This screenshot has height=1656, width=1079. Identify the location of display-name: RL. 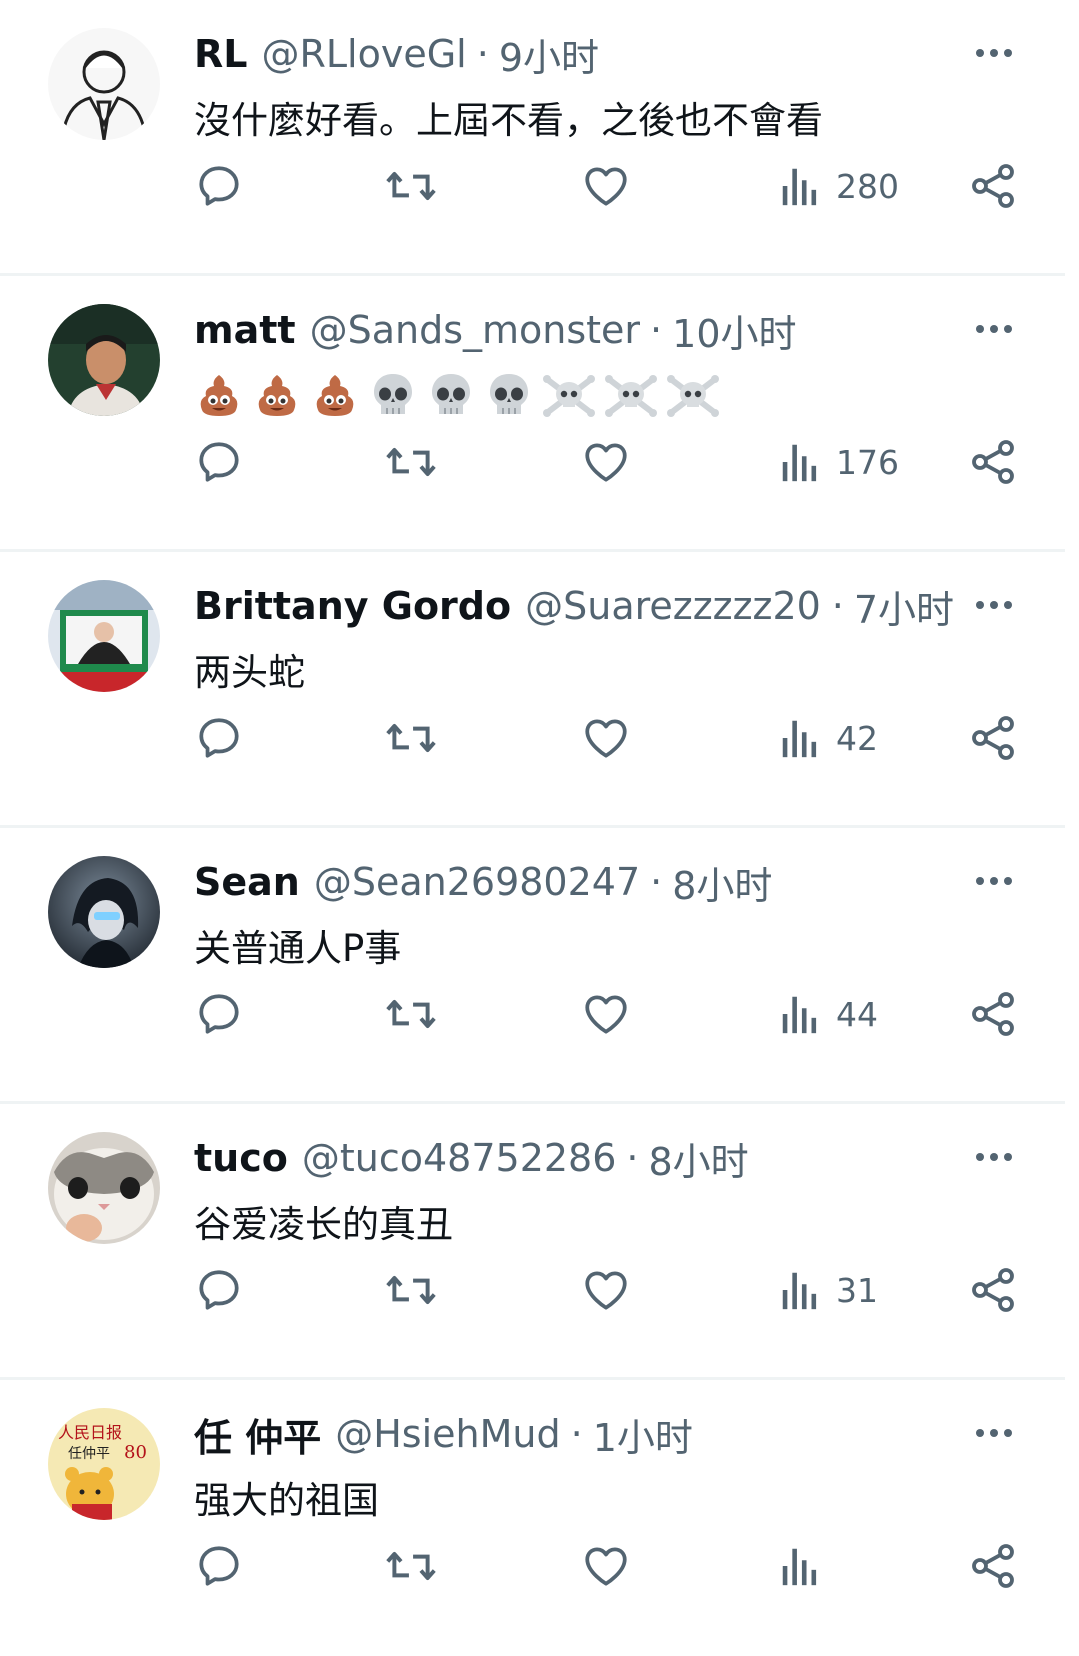
(220, 54).